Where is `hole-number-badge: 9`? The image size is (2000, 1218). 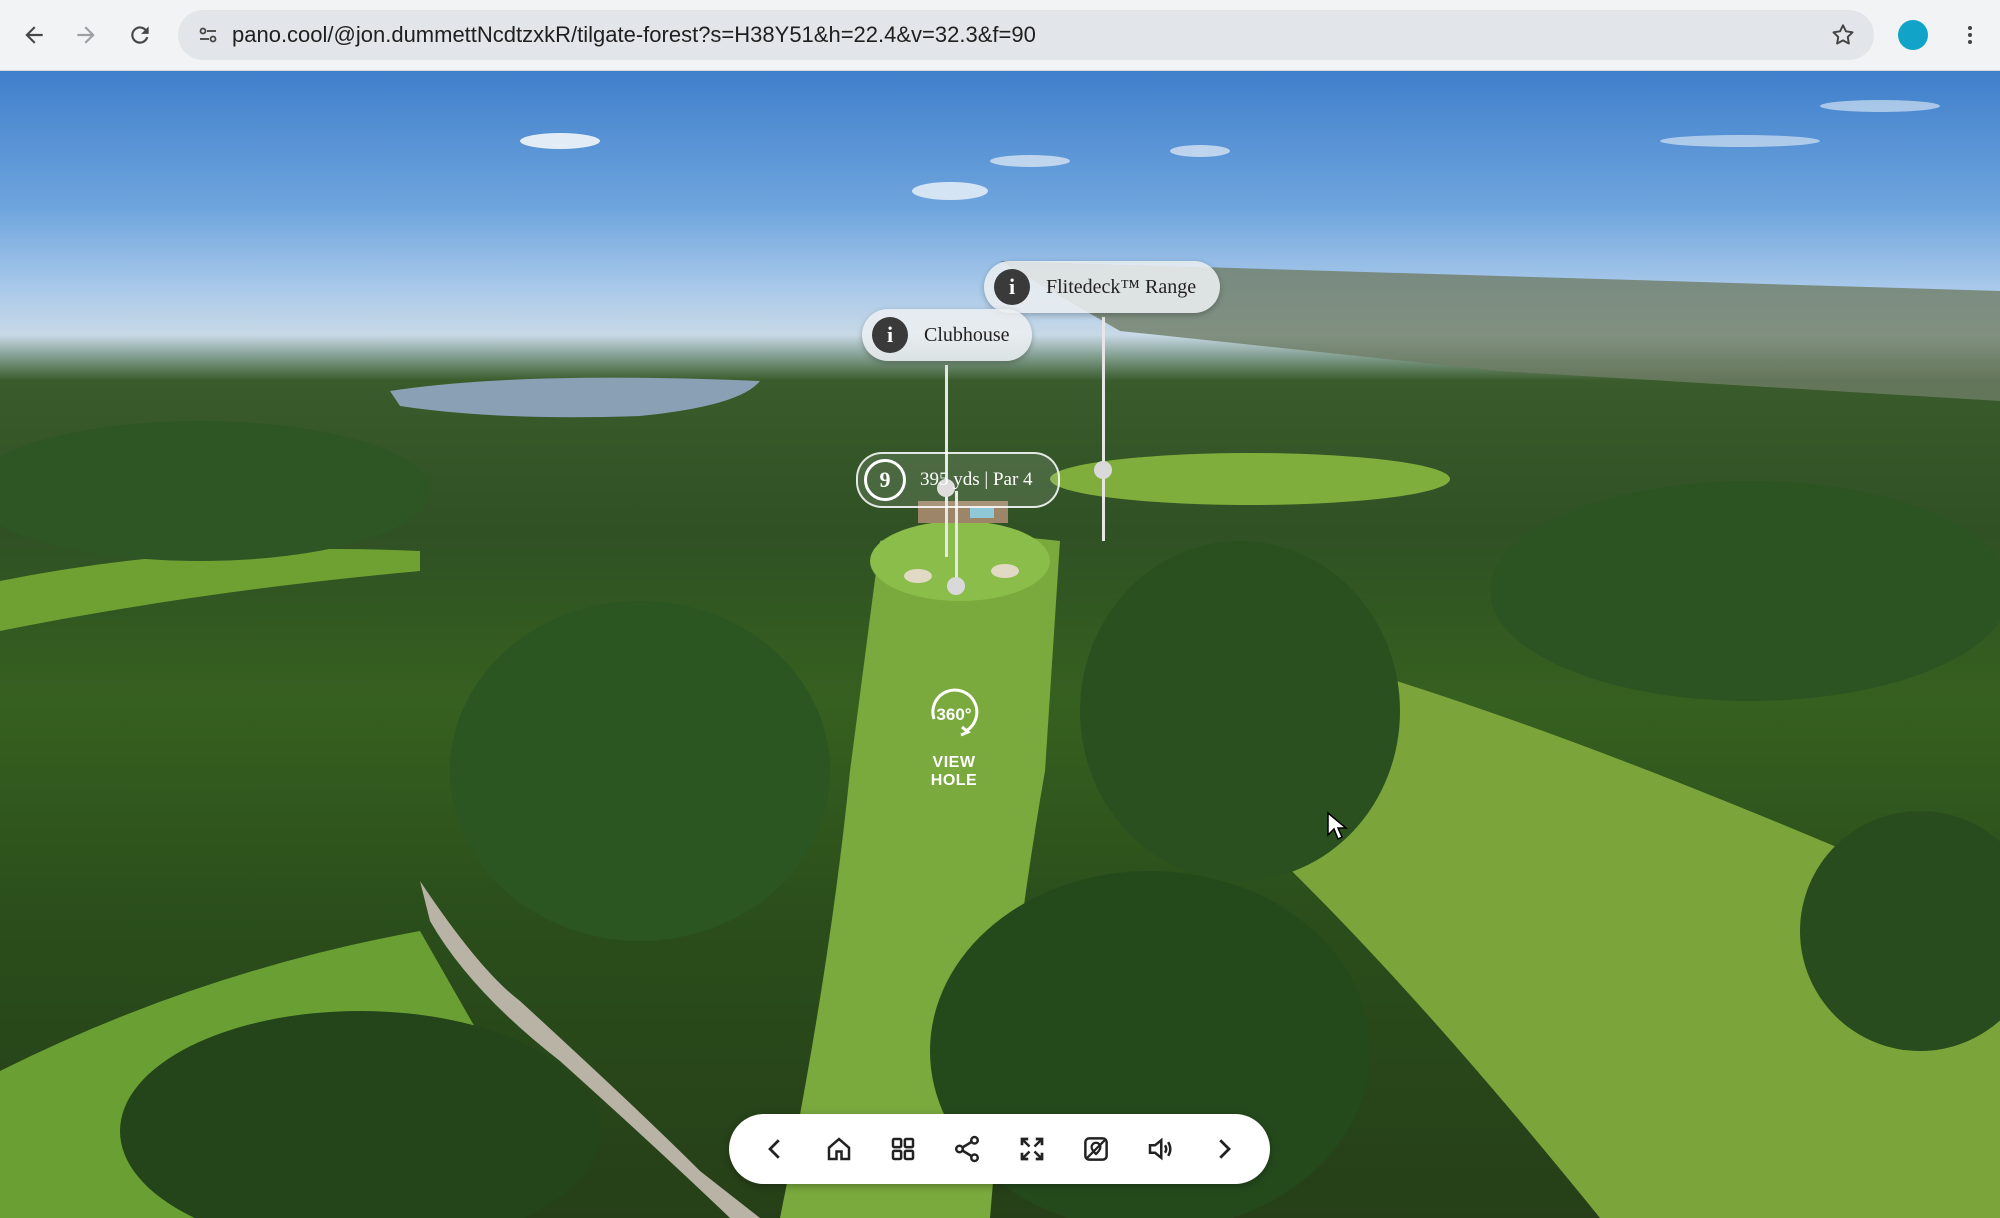
hole-number-badge: 9 is located at coordinates (885, 480).